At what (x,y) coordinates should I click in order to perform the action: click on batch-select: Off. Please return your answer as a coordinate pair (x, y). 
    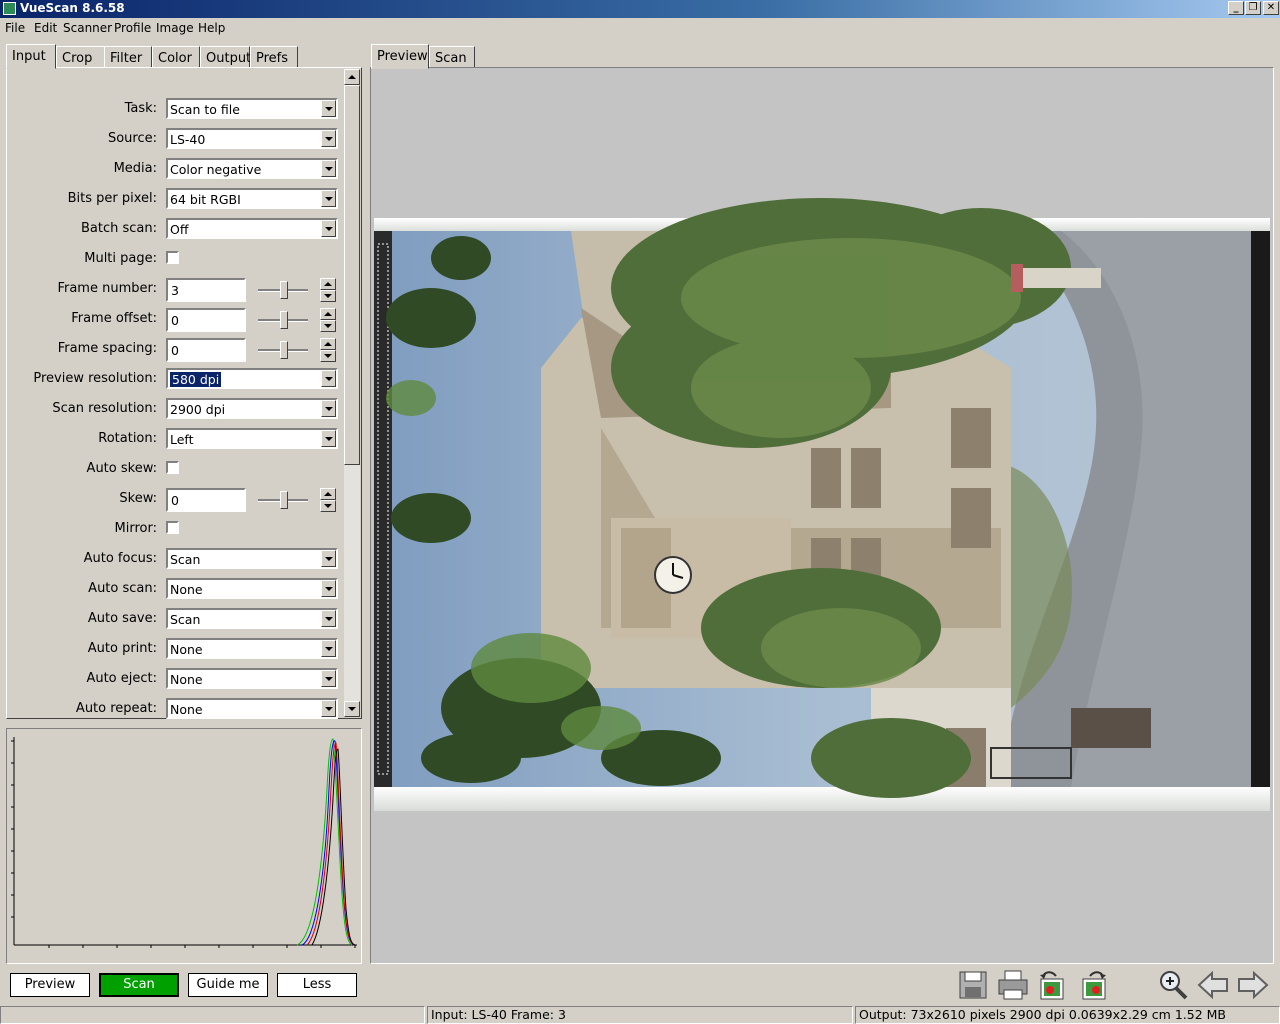
    Looking at the image, I should click on (252, 228).